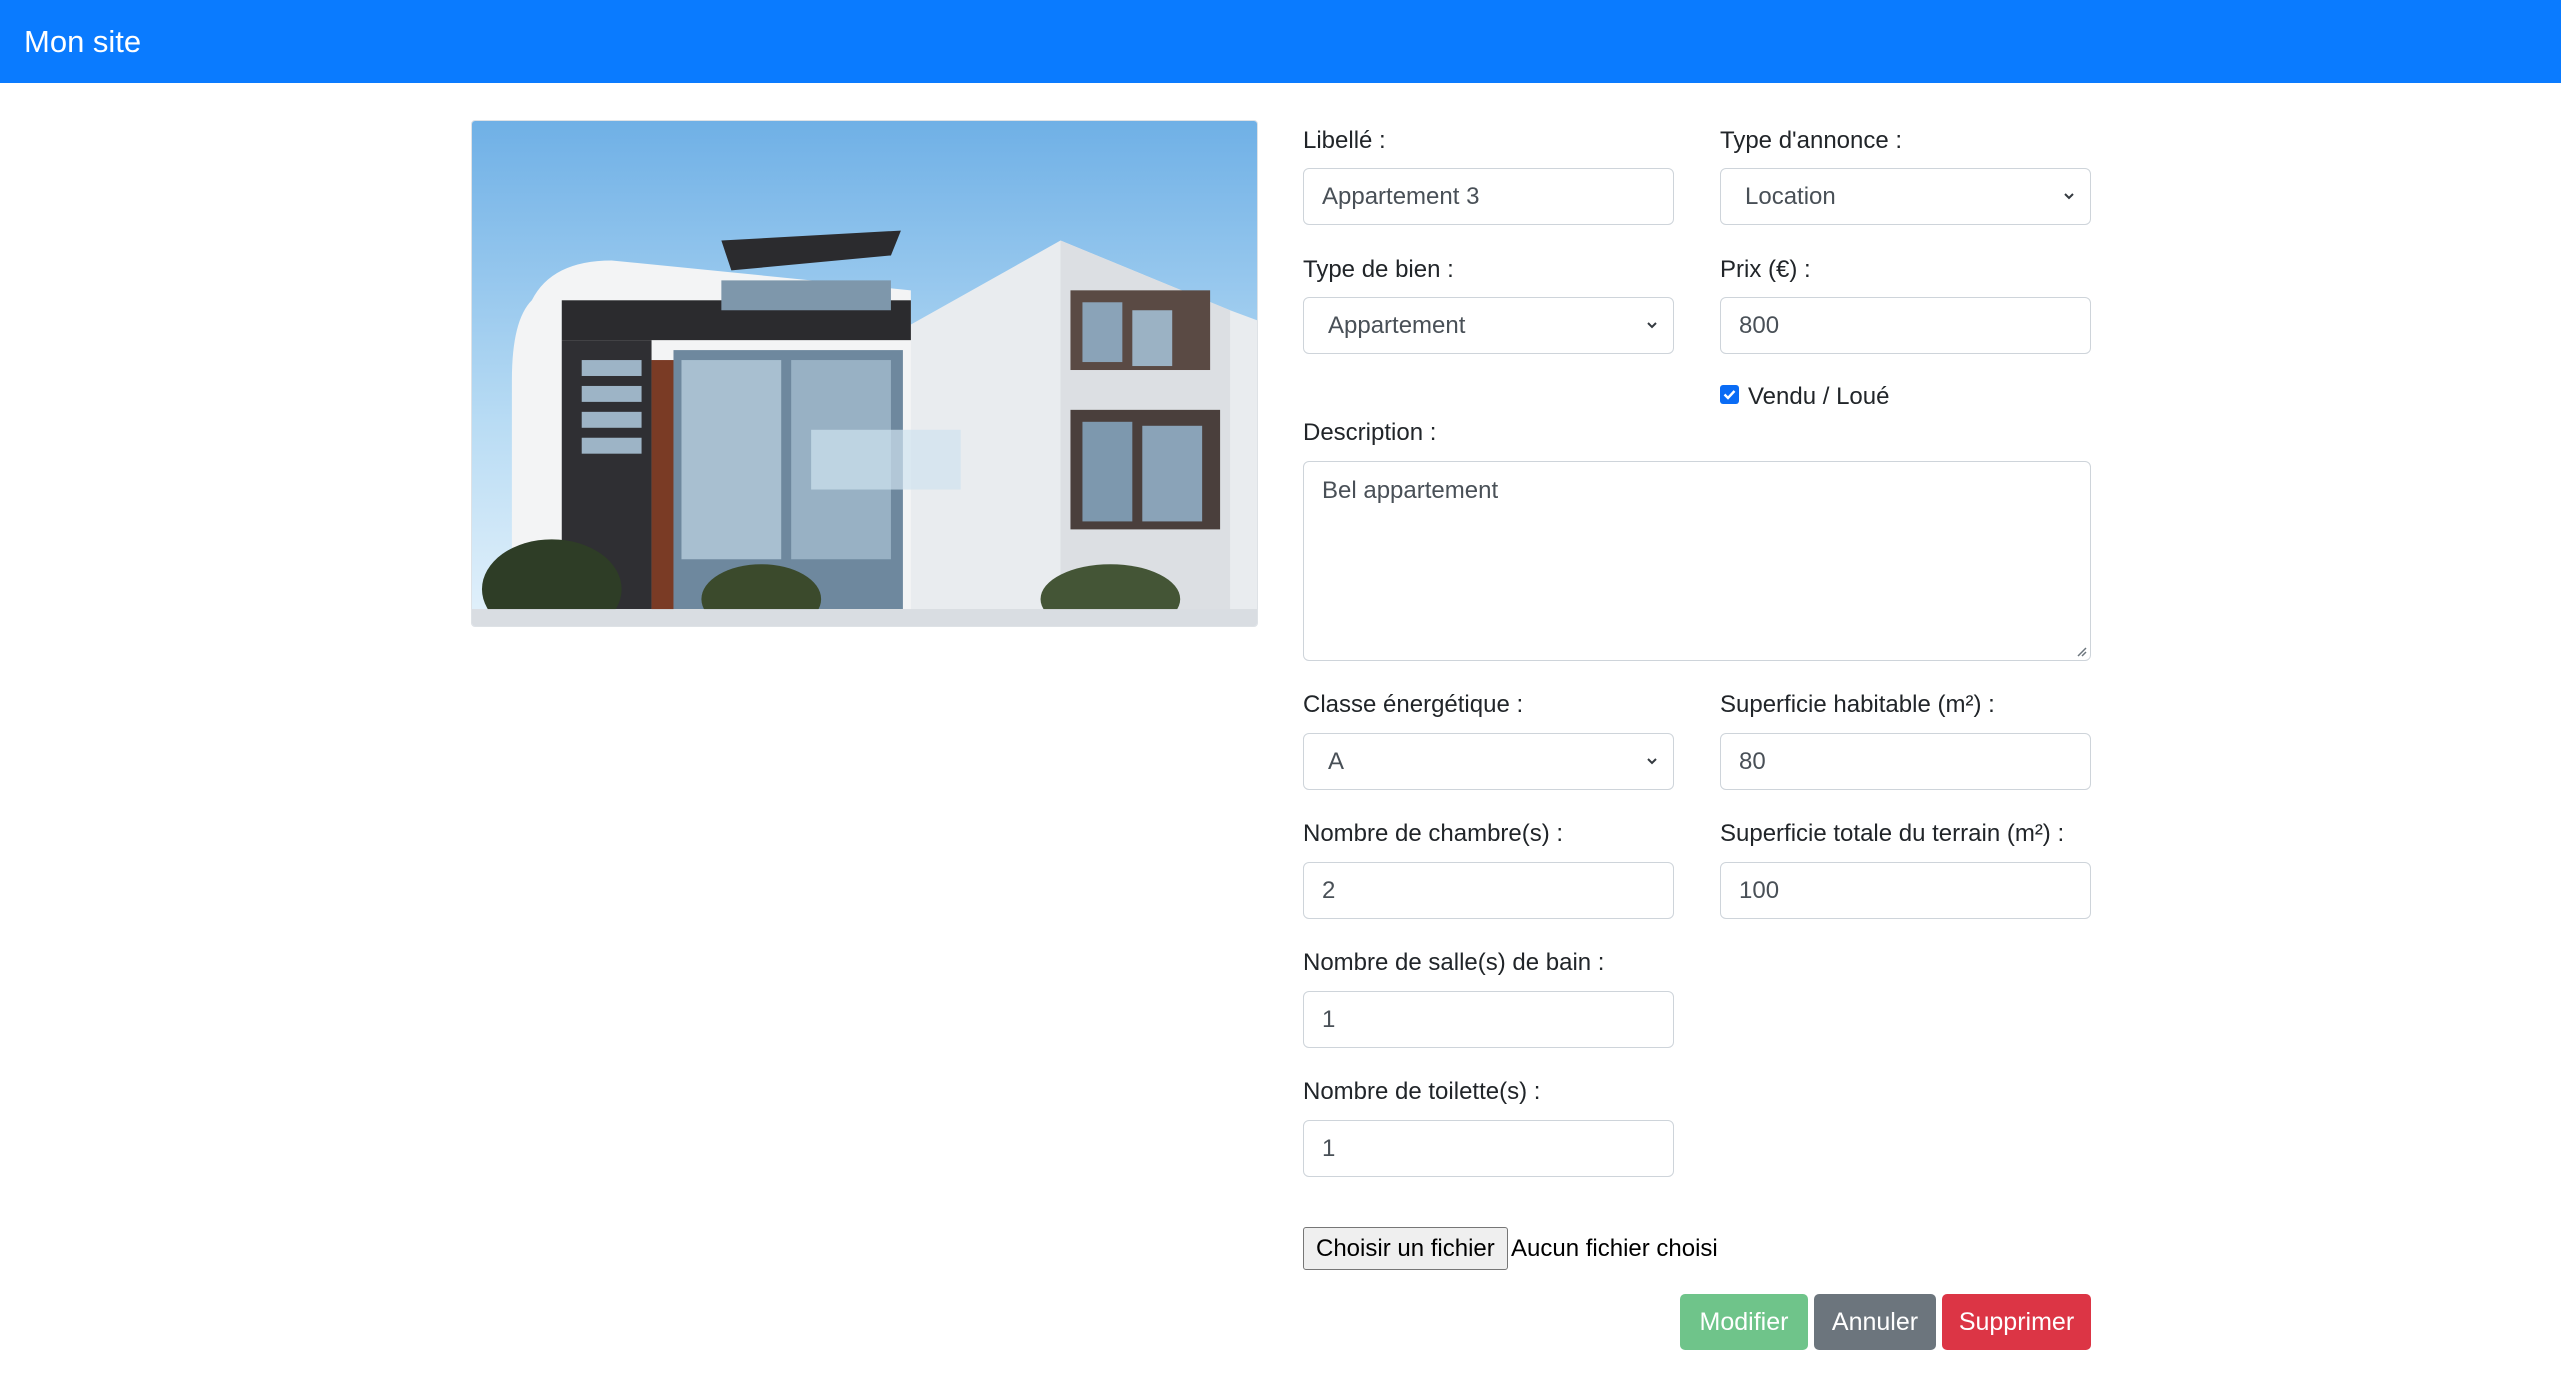 This screenshot has height=1387, width=2561. I want to click on description-value: Bel appartement, so click(1410, 490).